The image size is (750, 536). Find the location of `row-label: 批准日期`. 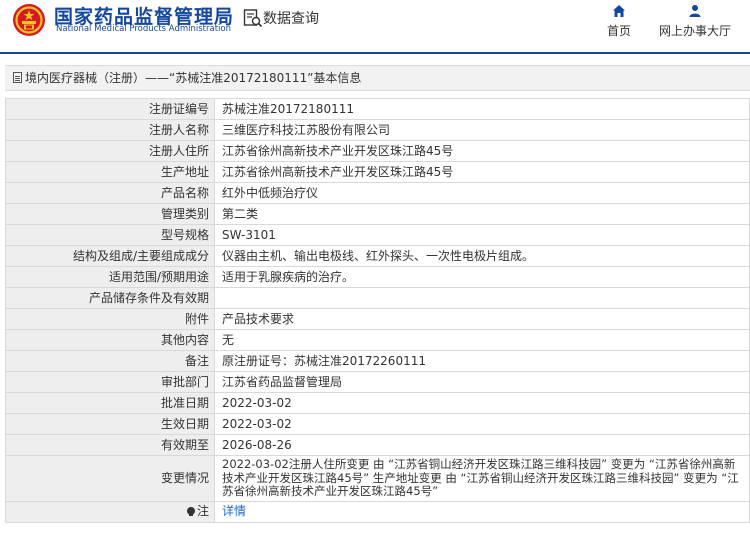

row-label: 批准日期 is located at coordinates (110, 403).